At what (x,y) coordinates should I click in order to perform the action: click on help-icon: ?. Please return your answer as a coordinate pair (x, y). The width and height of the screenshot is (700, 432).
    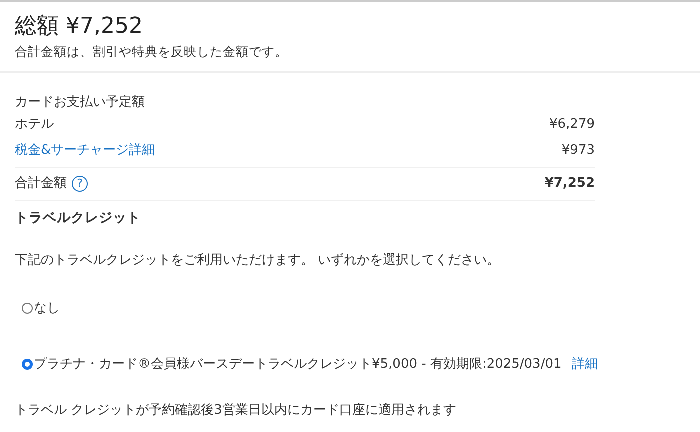
    Looking at the image, I should click on (80, 184).